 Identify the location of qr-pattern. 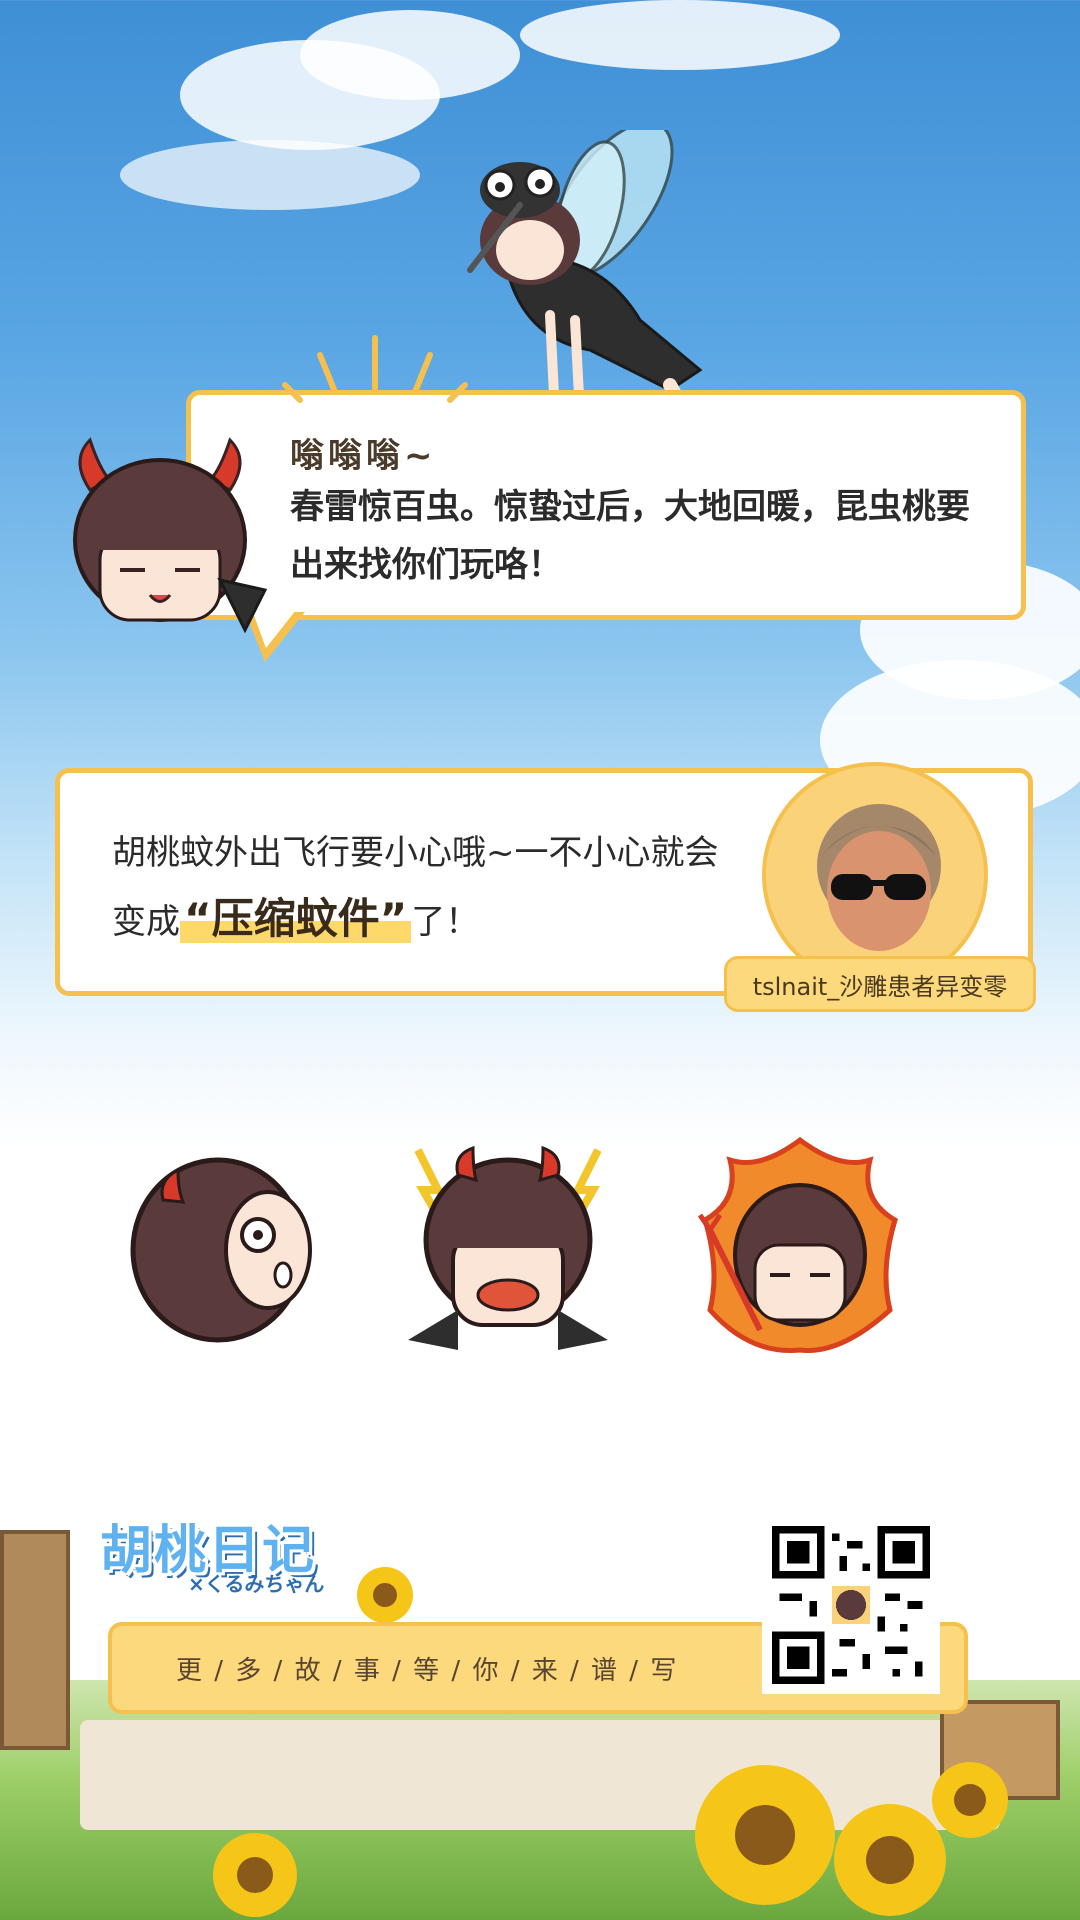
(851, 1605).